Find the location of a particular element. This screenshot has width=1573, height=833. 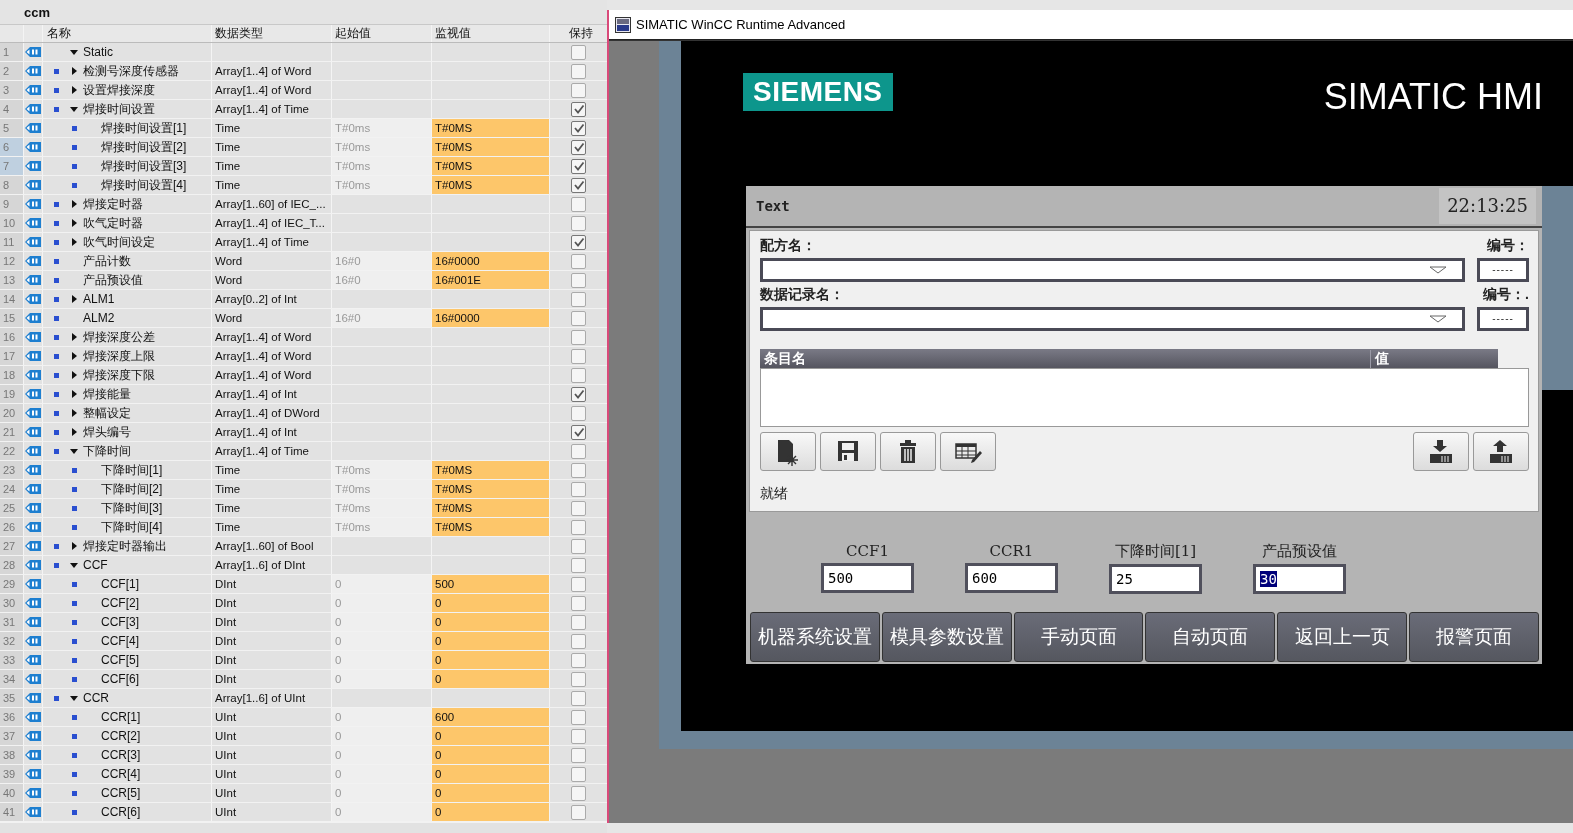

column-header: 数据类型 is located at coordinates (272, 33).